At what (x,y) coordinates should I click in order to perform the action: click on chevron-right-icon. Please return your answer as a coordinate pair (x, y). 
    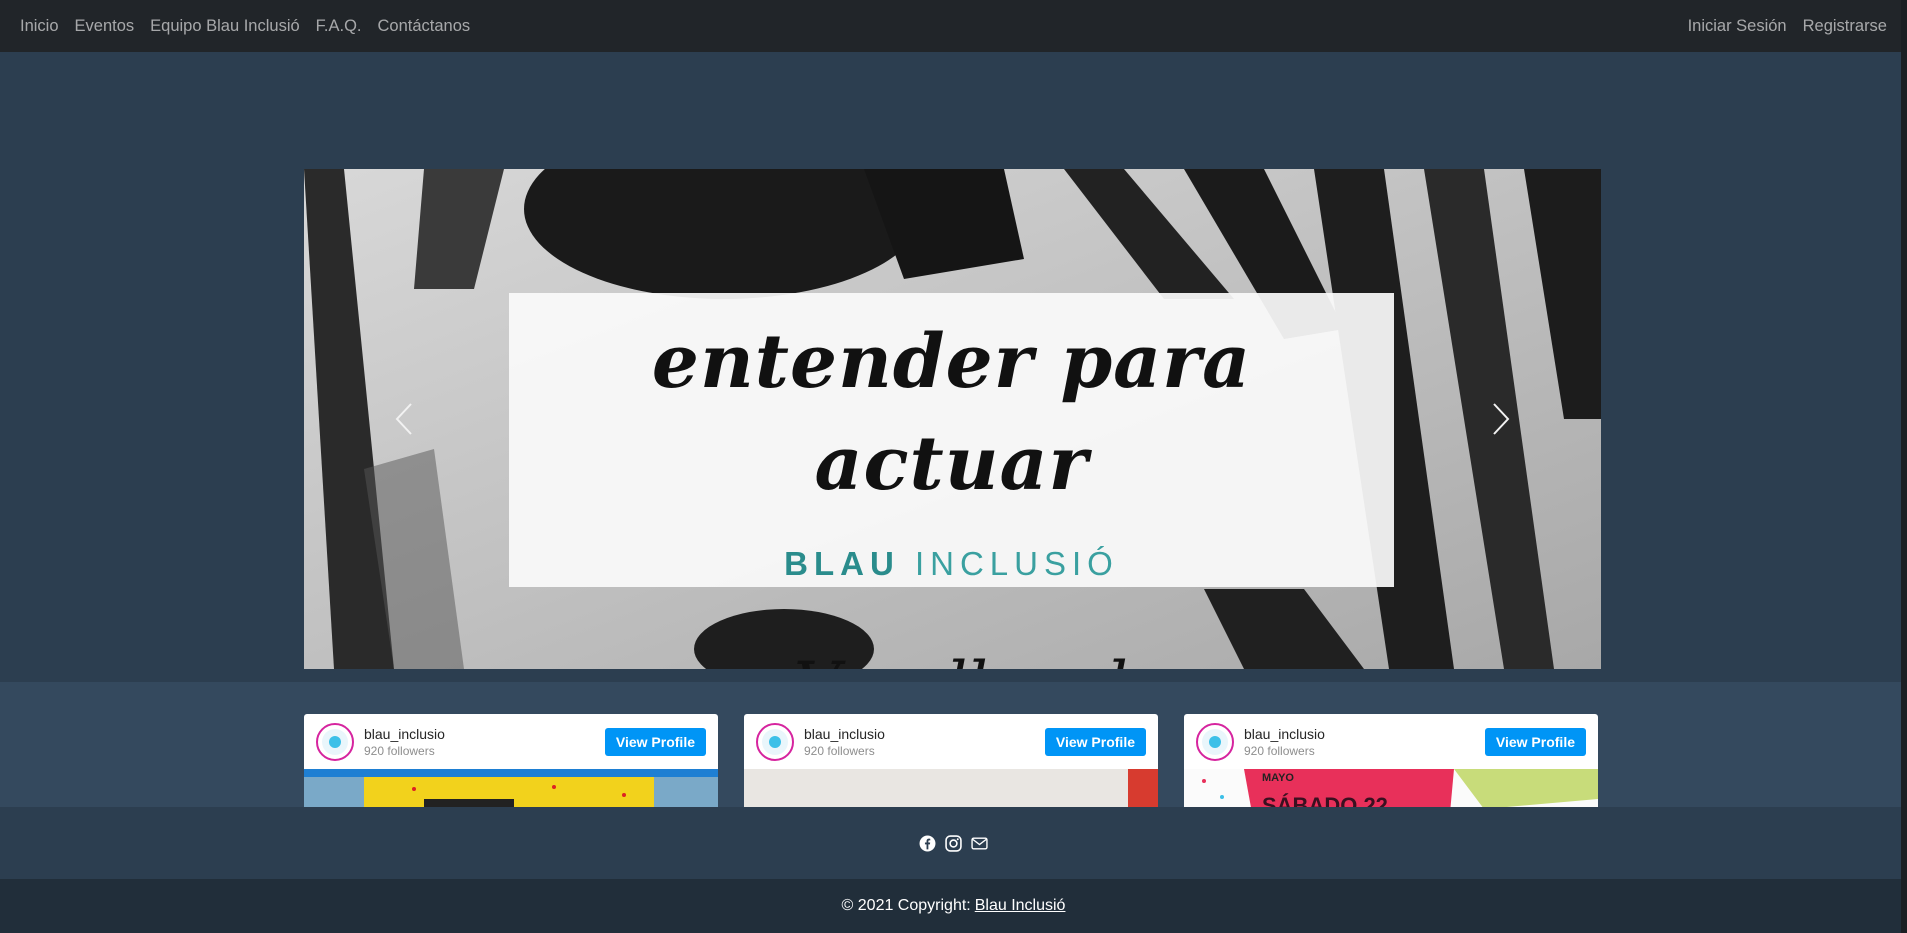
    Looking at the image, I should click on (1501, 419).